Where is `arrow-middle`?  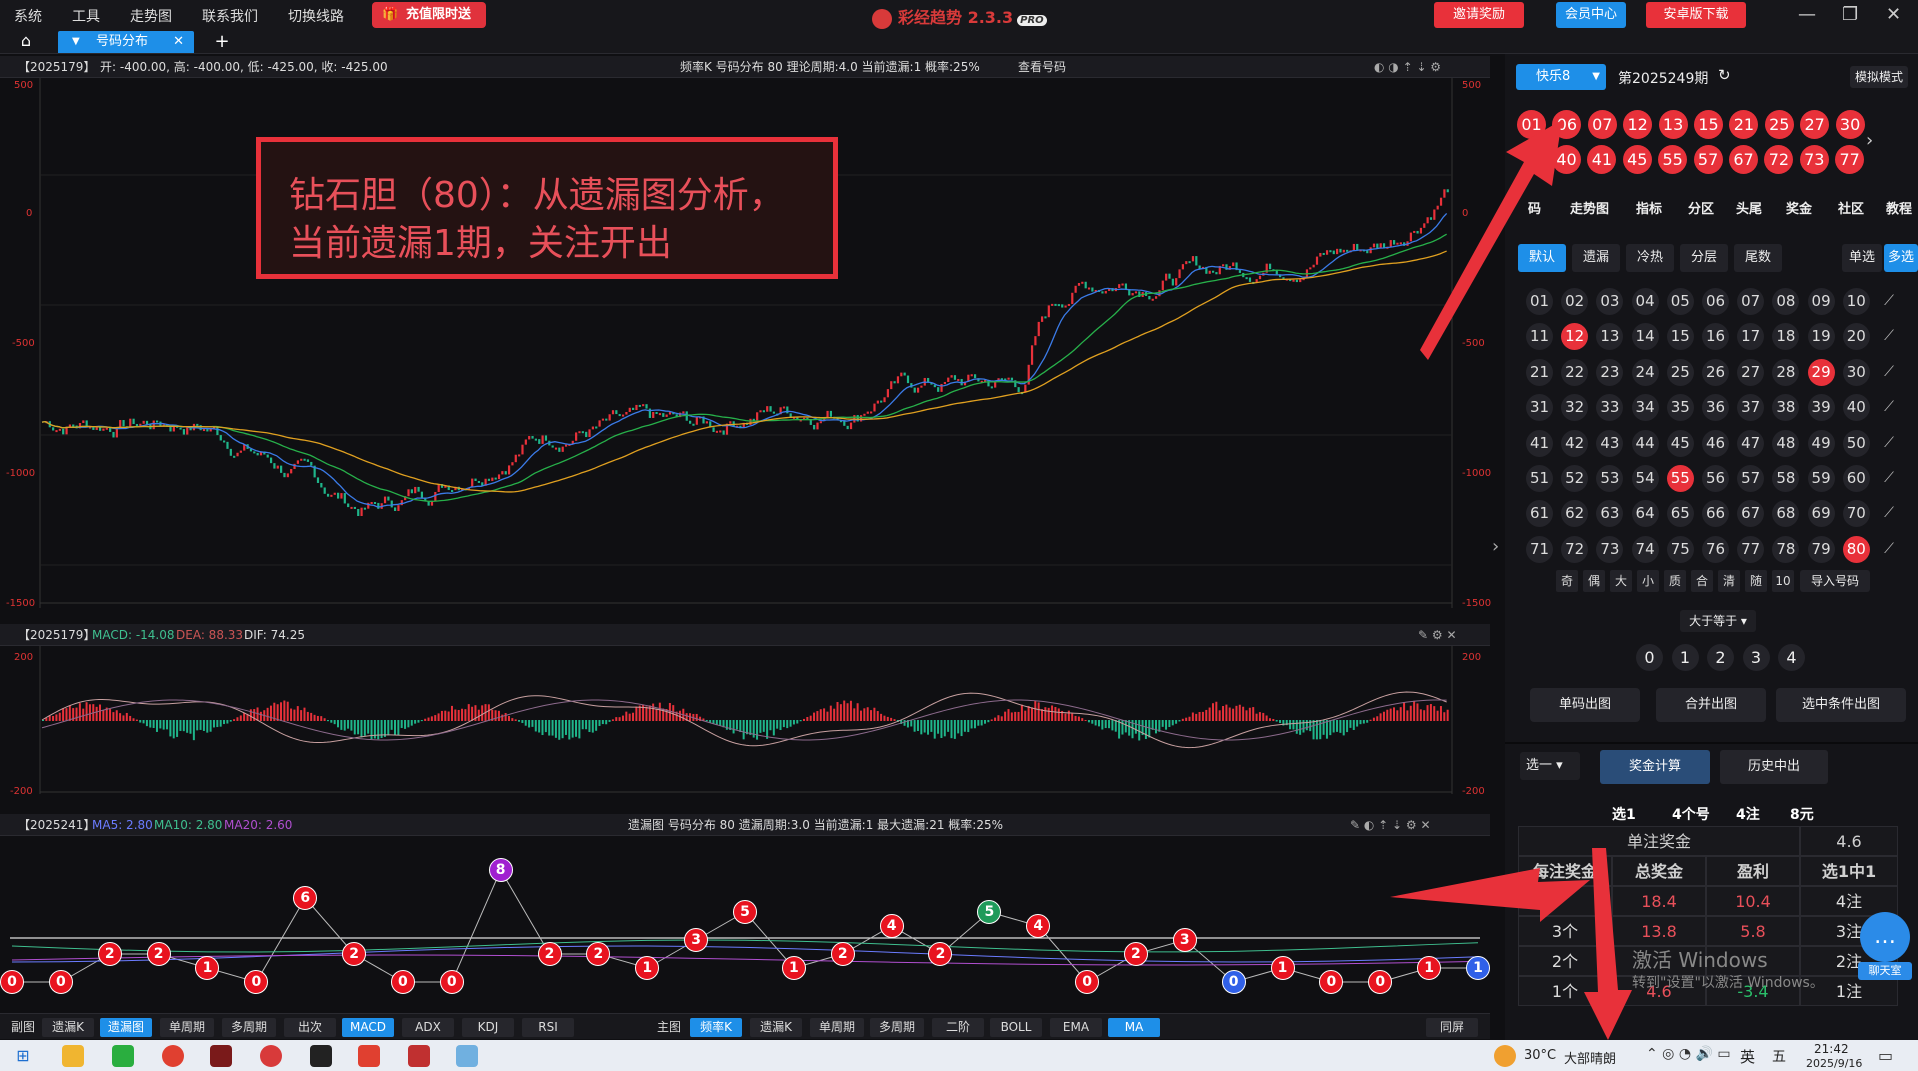
arrow-middle is located at coordinates (1490, 895).